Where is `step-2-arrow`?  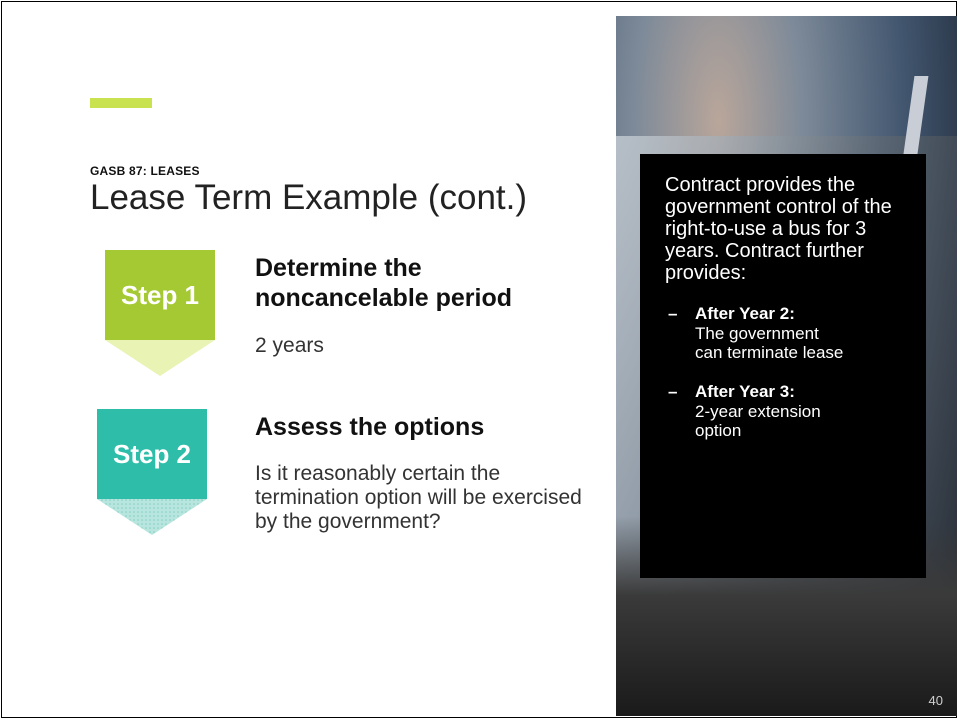
step-2-arrow is located at coordinates (152, 517).